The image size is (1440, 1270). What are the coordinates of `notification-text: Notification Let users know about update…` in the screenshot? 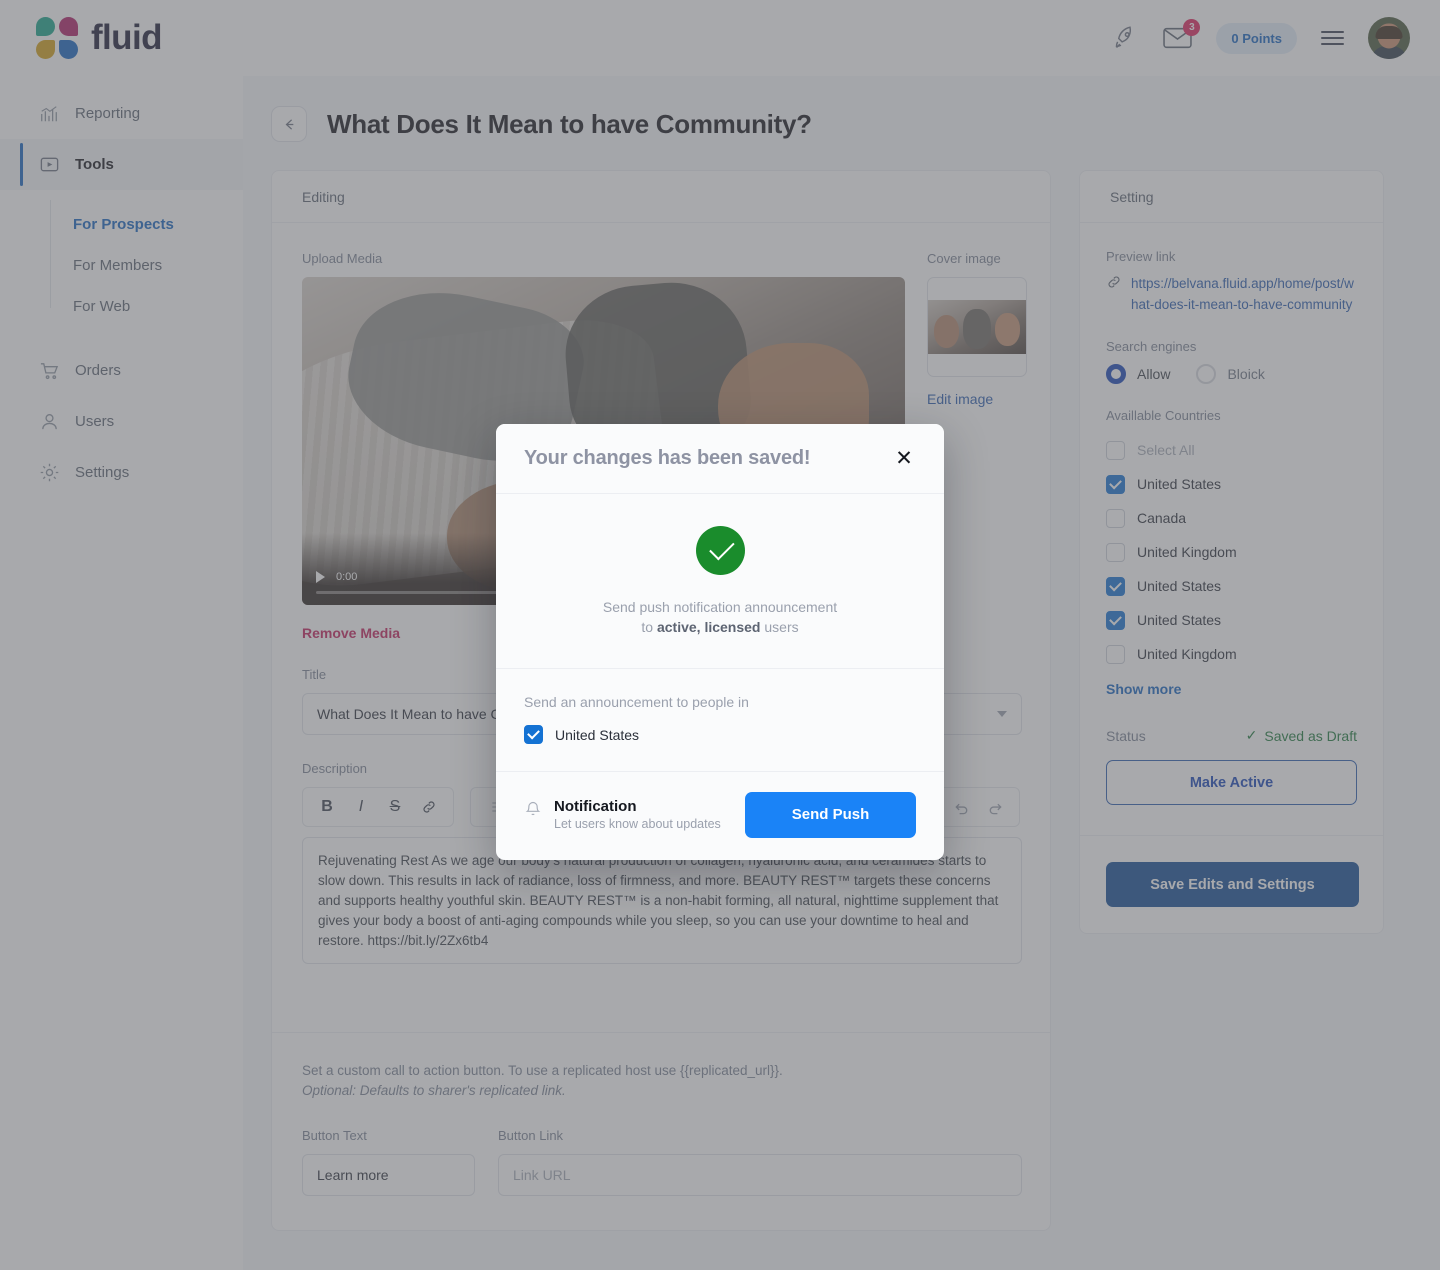 It's located at (637, 814).